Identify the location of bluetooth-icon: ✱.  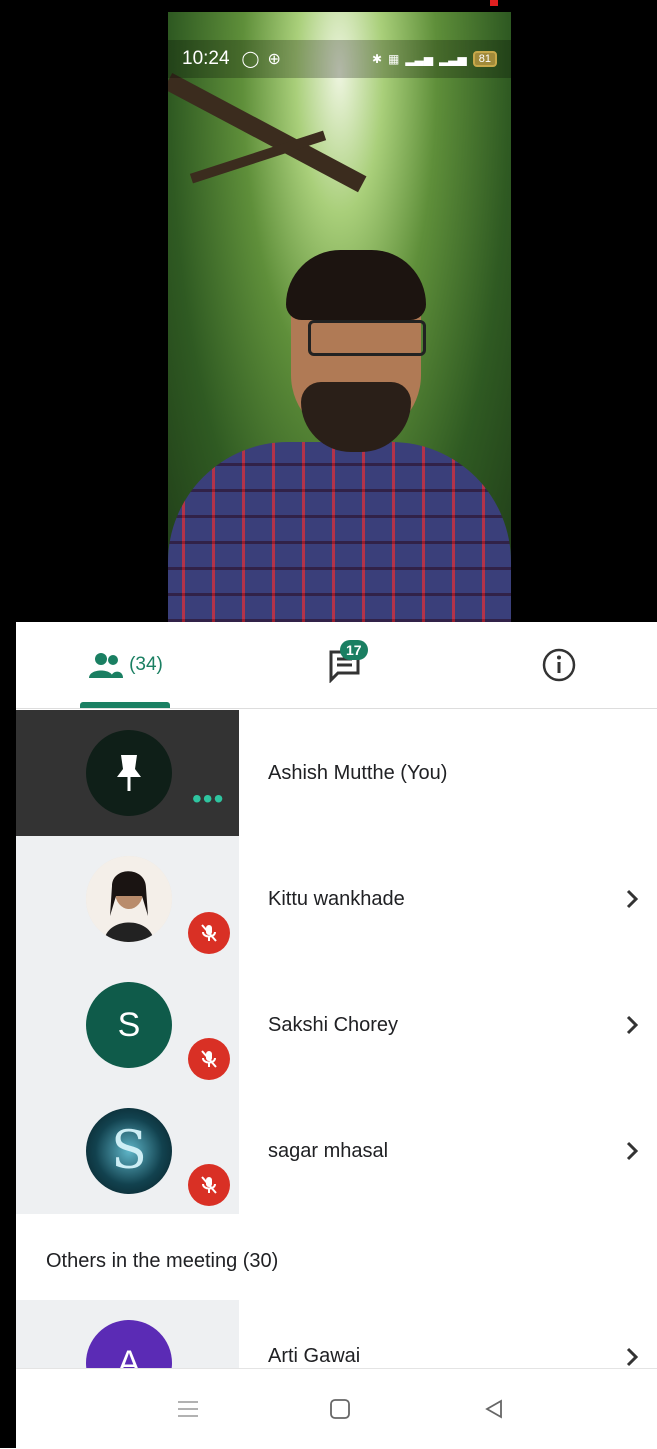
(377, 59).